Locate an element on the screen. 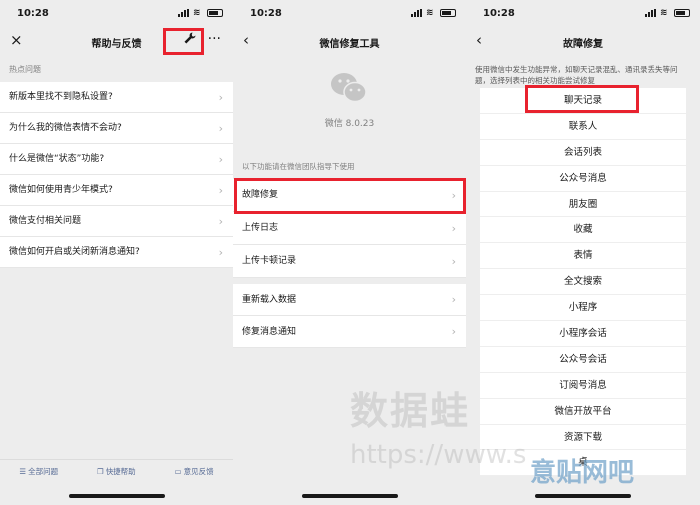 The width and height of the screenshot is (700, 505). upload-log-item: 上传日志 › is located at coordinates (349, 228).